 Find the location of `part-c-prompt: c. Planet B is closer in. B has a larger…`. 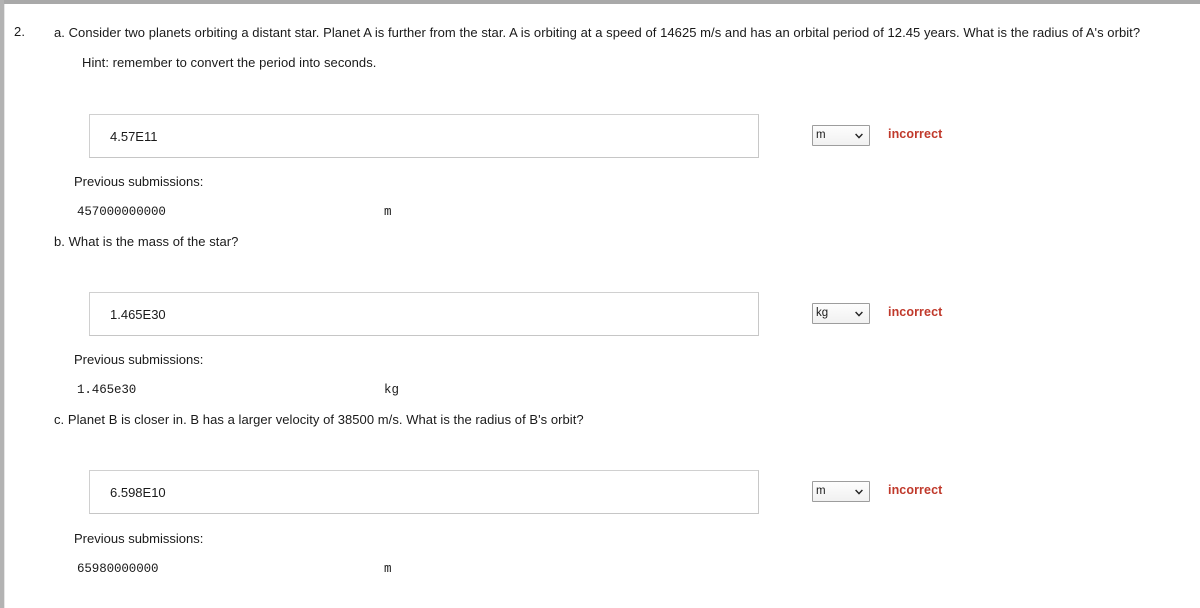

part-c-prompt: c. Planet B is closer in. B has a larger… is located at coordinates (319, 419).